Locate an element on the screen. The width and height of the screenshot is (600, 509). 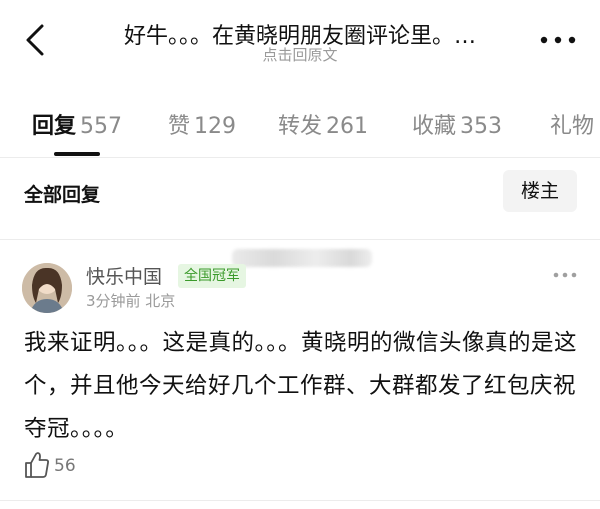
avatar-image is located at coordinates (47, 288).